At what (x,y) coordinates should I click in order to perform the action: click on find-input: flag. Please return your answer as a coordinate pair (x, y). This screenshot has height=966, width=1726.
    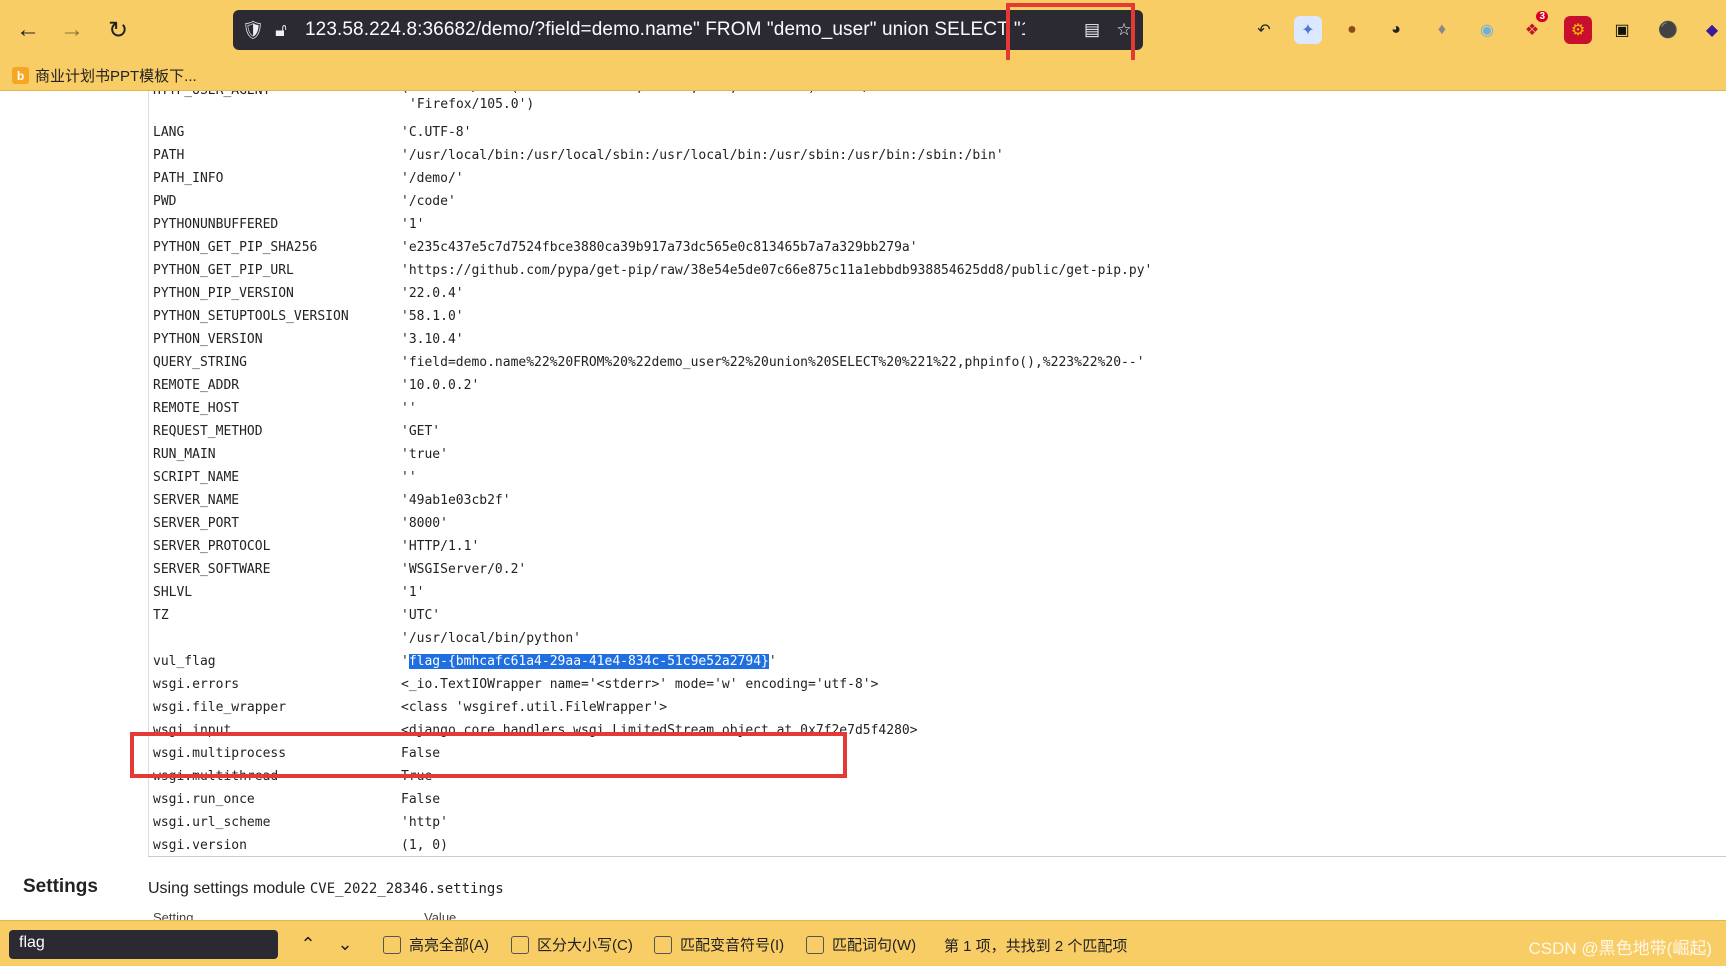
    Looking at the image, I should click on (143, 944).